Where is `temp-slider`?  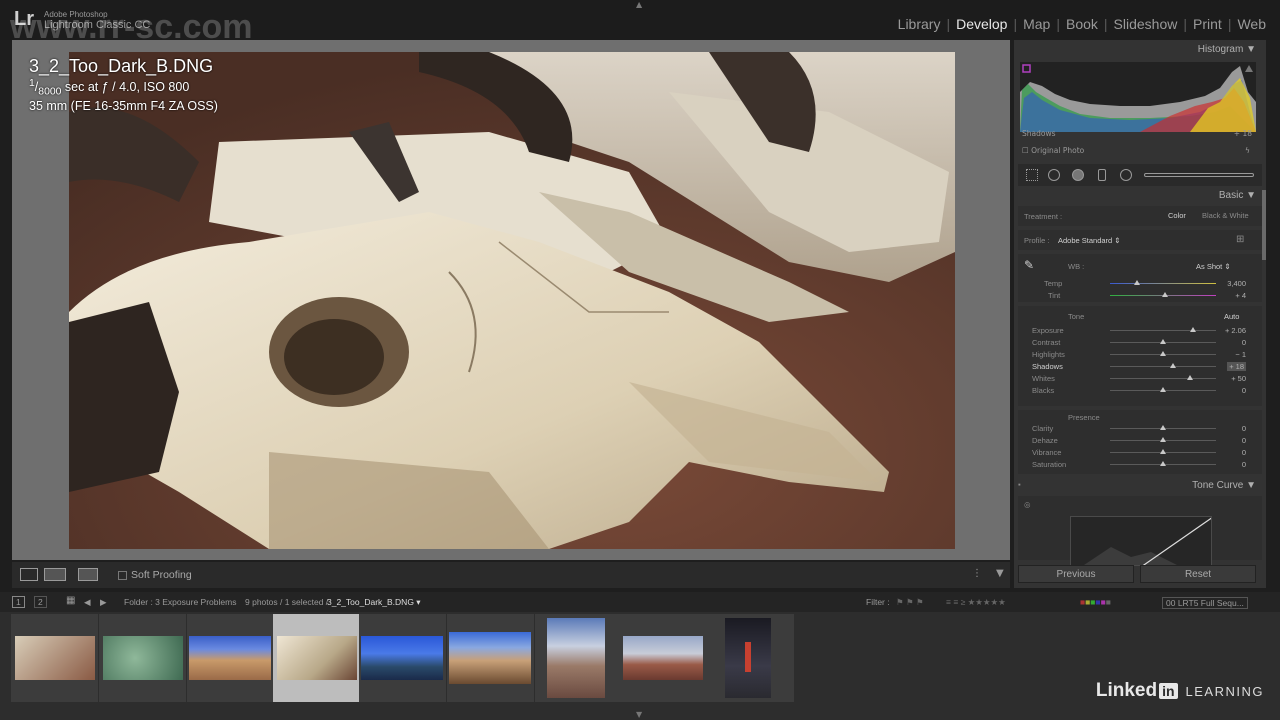 temp-slider is located at coordinates (1163, 282).